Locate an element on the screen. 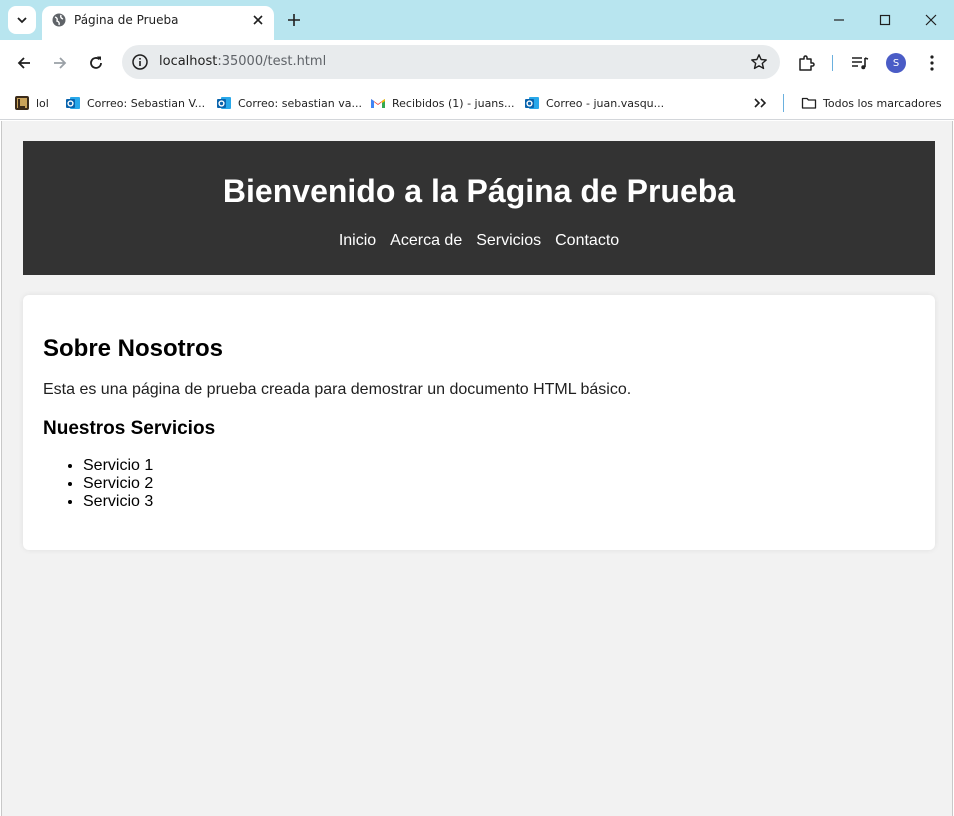  gmail-icon is located at coordinates (378, 103).